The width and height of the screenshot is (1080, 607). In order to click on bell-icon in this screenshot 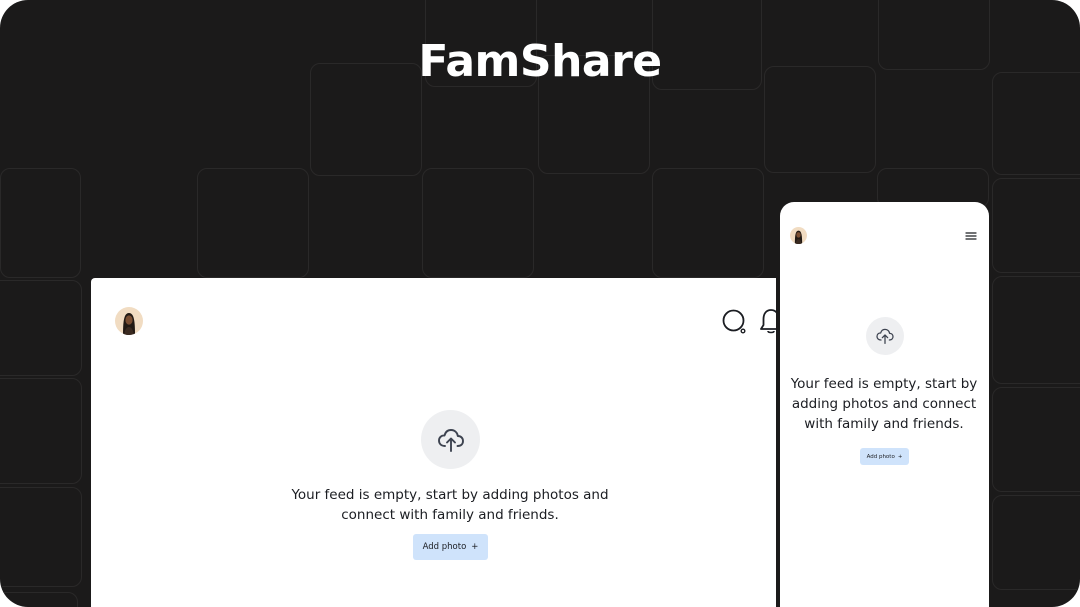, I will do `click(767, 321)`.